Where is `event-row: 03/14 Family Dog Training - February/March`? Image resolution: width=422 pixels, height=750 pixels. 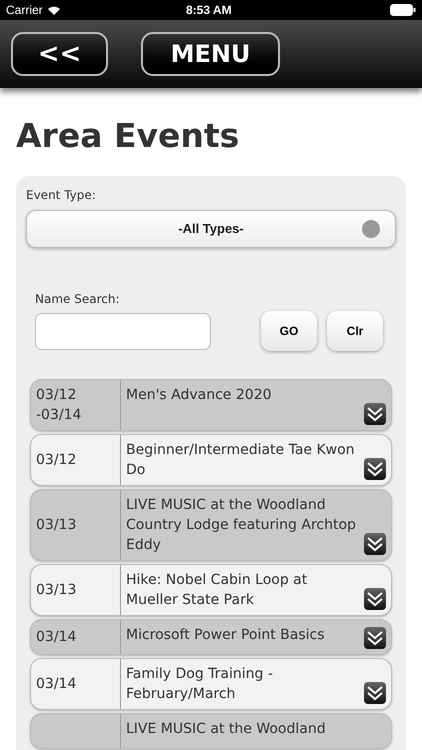 event-row: 03/14 Family Dog Training - February/March is located at coordinates (211, 684).